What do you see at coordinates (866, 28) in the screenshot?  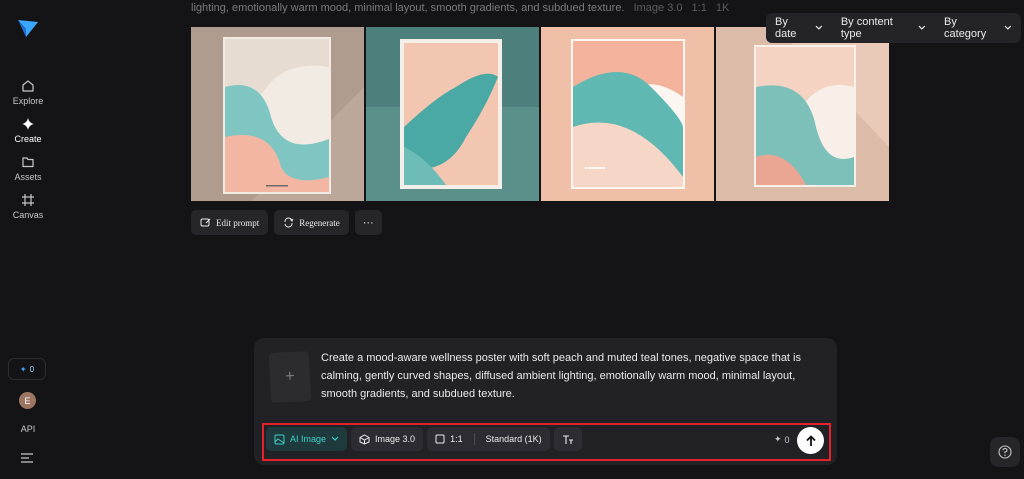 I see `filter-label: By content type` at bounding box center [866, 28].